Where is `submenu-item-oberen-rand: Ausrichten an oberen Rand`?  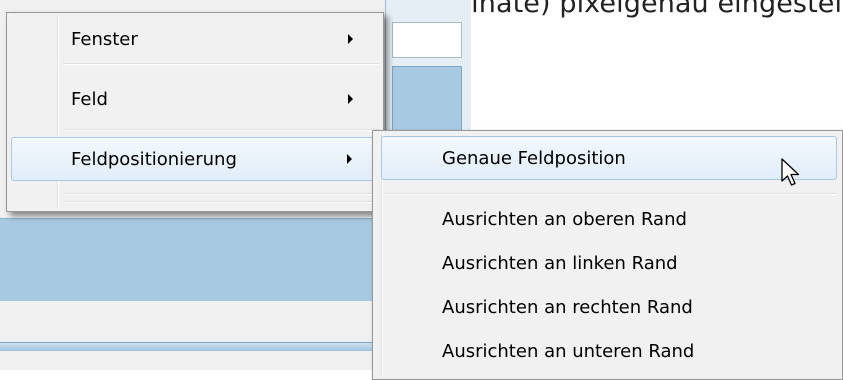
submenu-item-oberen-rand: Ausrichten an oberen Rand is located at coordinates (609, 219).